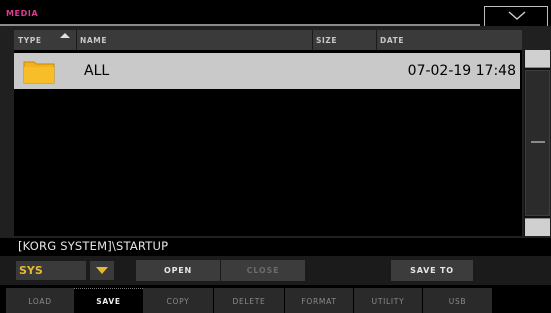 This screenshot has width=551, height=313. Describe the element at coordinates (249, 300) in the screenshot. I see `tab-delete: DELETE` at that location.